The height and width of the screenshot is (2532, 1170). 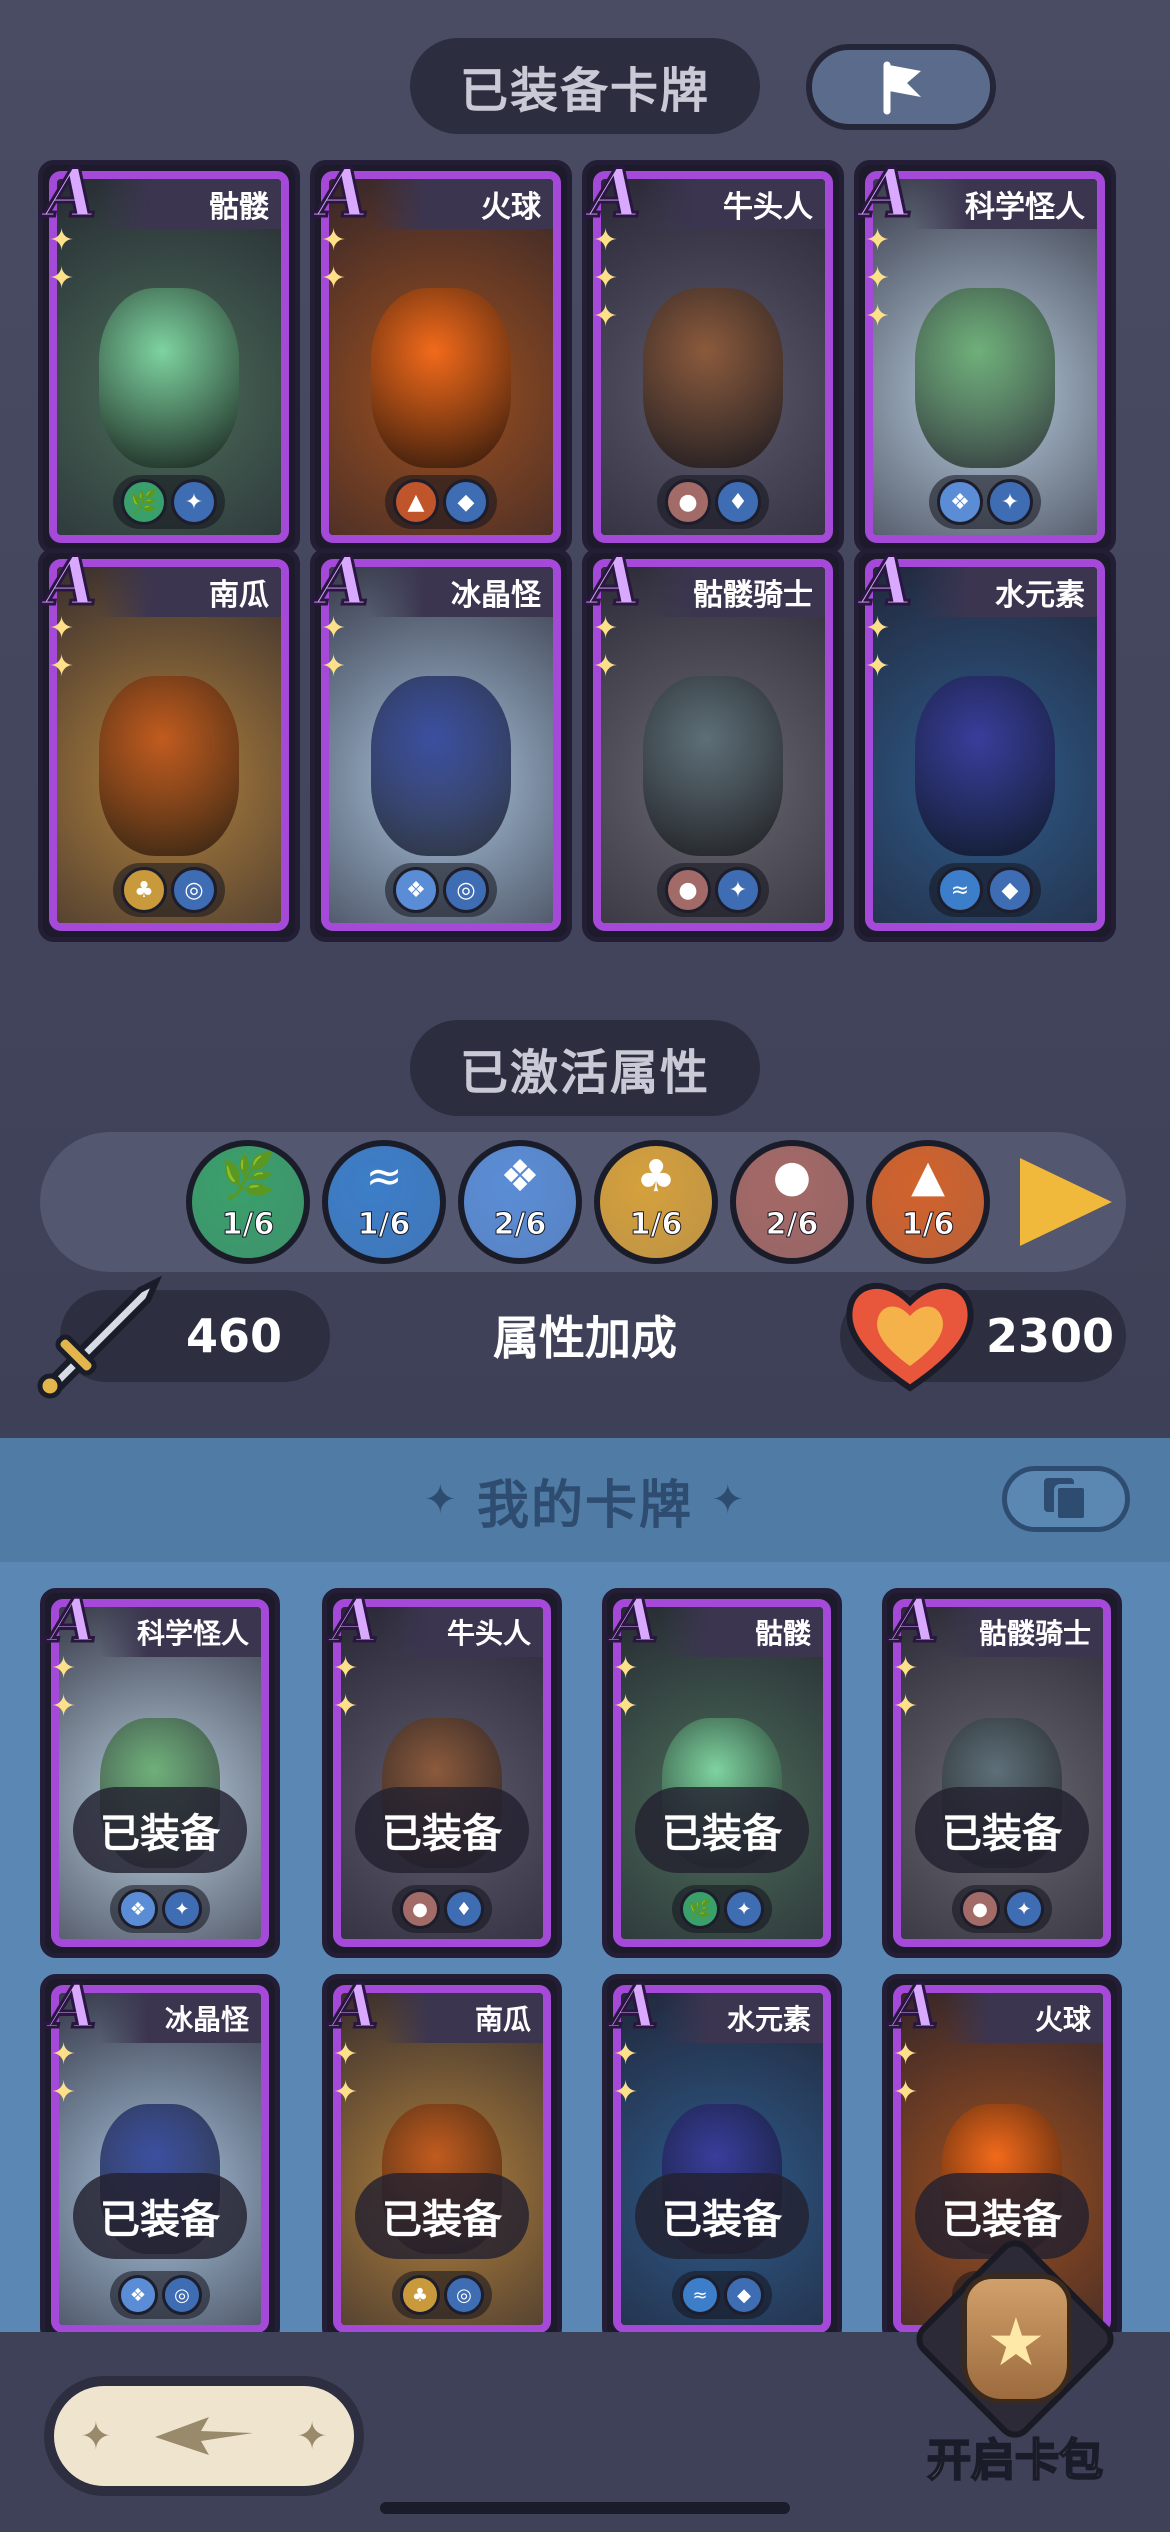 I want to click on card: 南瓜 ♣ ◎ 已装备 A ✦ ✦, so click(x=442, y=2157).